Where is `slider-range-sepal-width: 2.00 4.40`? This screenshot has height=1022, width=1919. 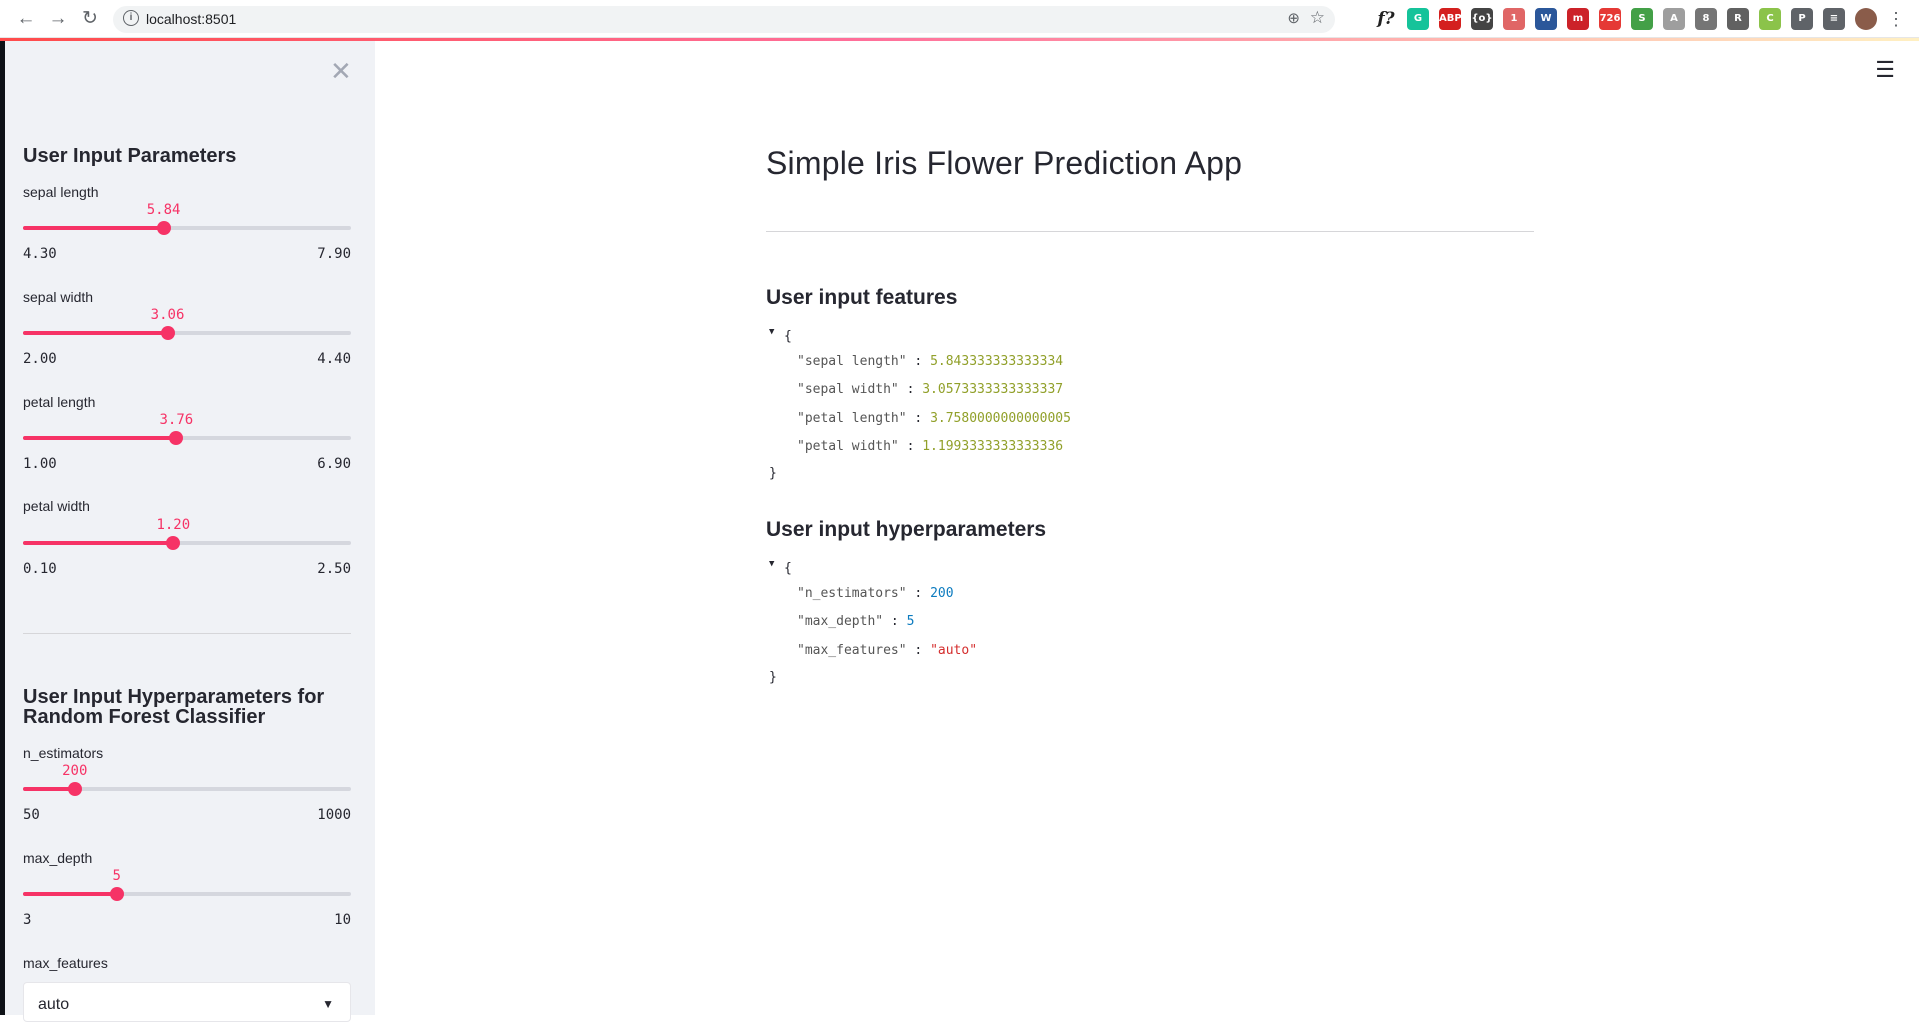
slider-range-sepal-width: 2.00 4.40 is located at coordinates (187, 359).